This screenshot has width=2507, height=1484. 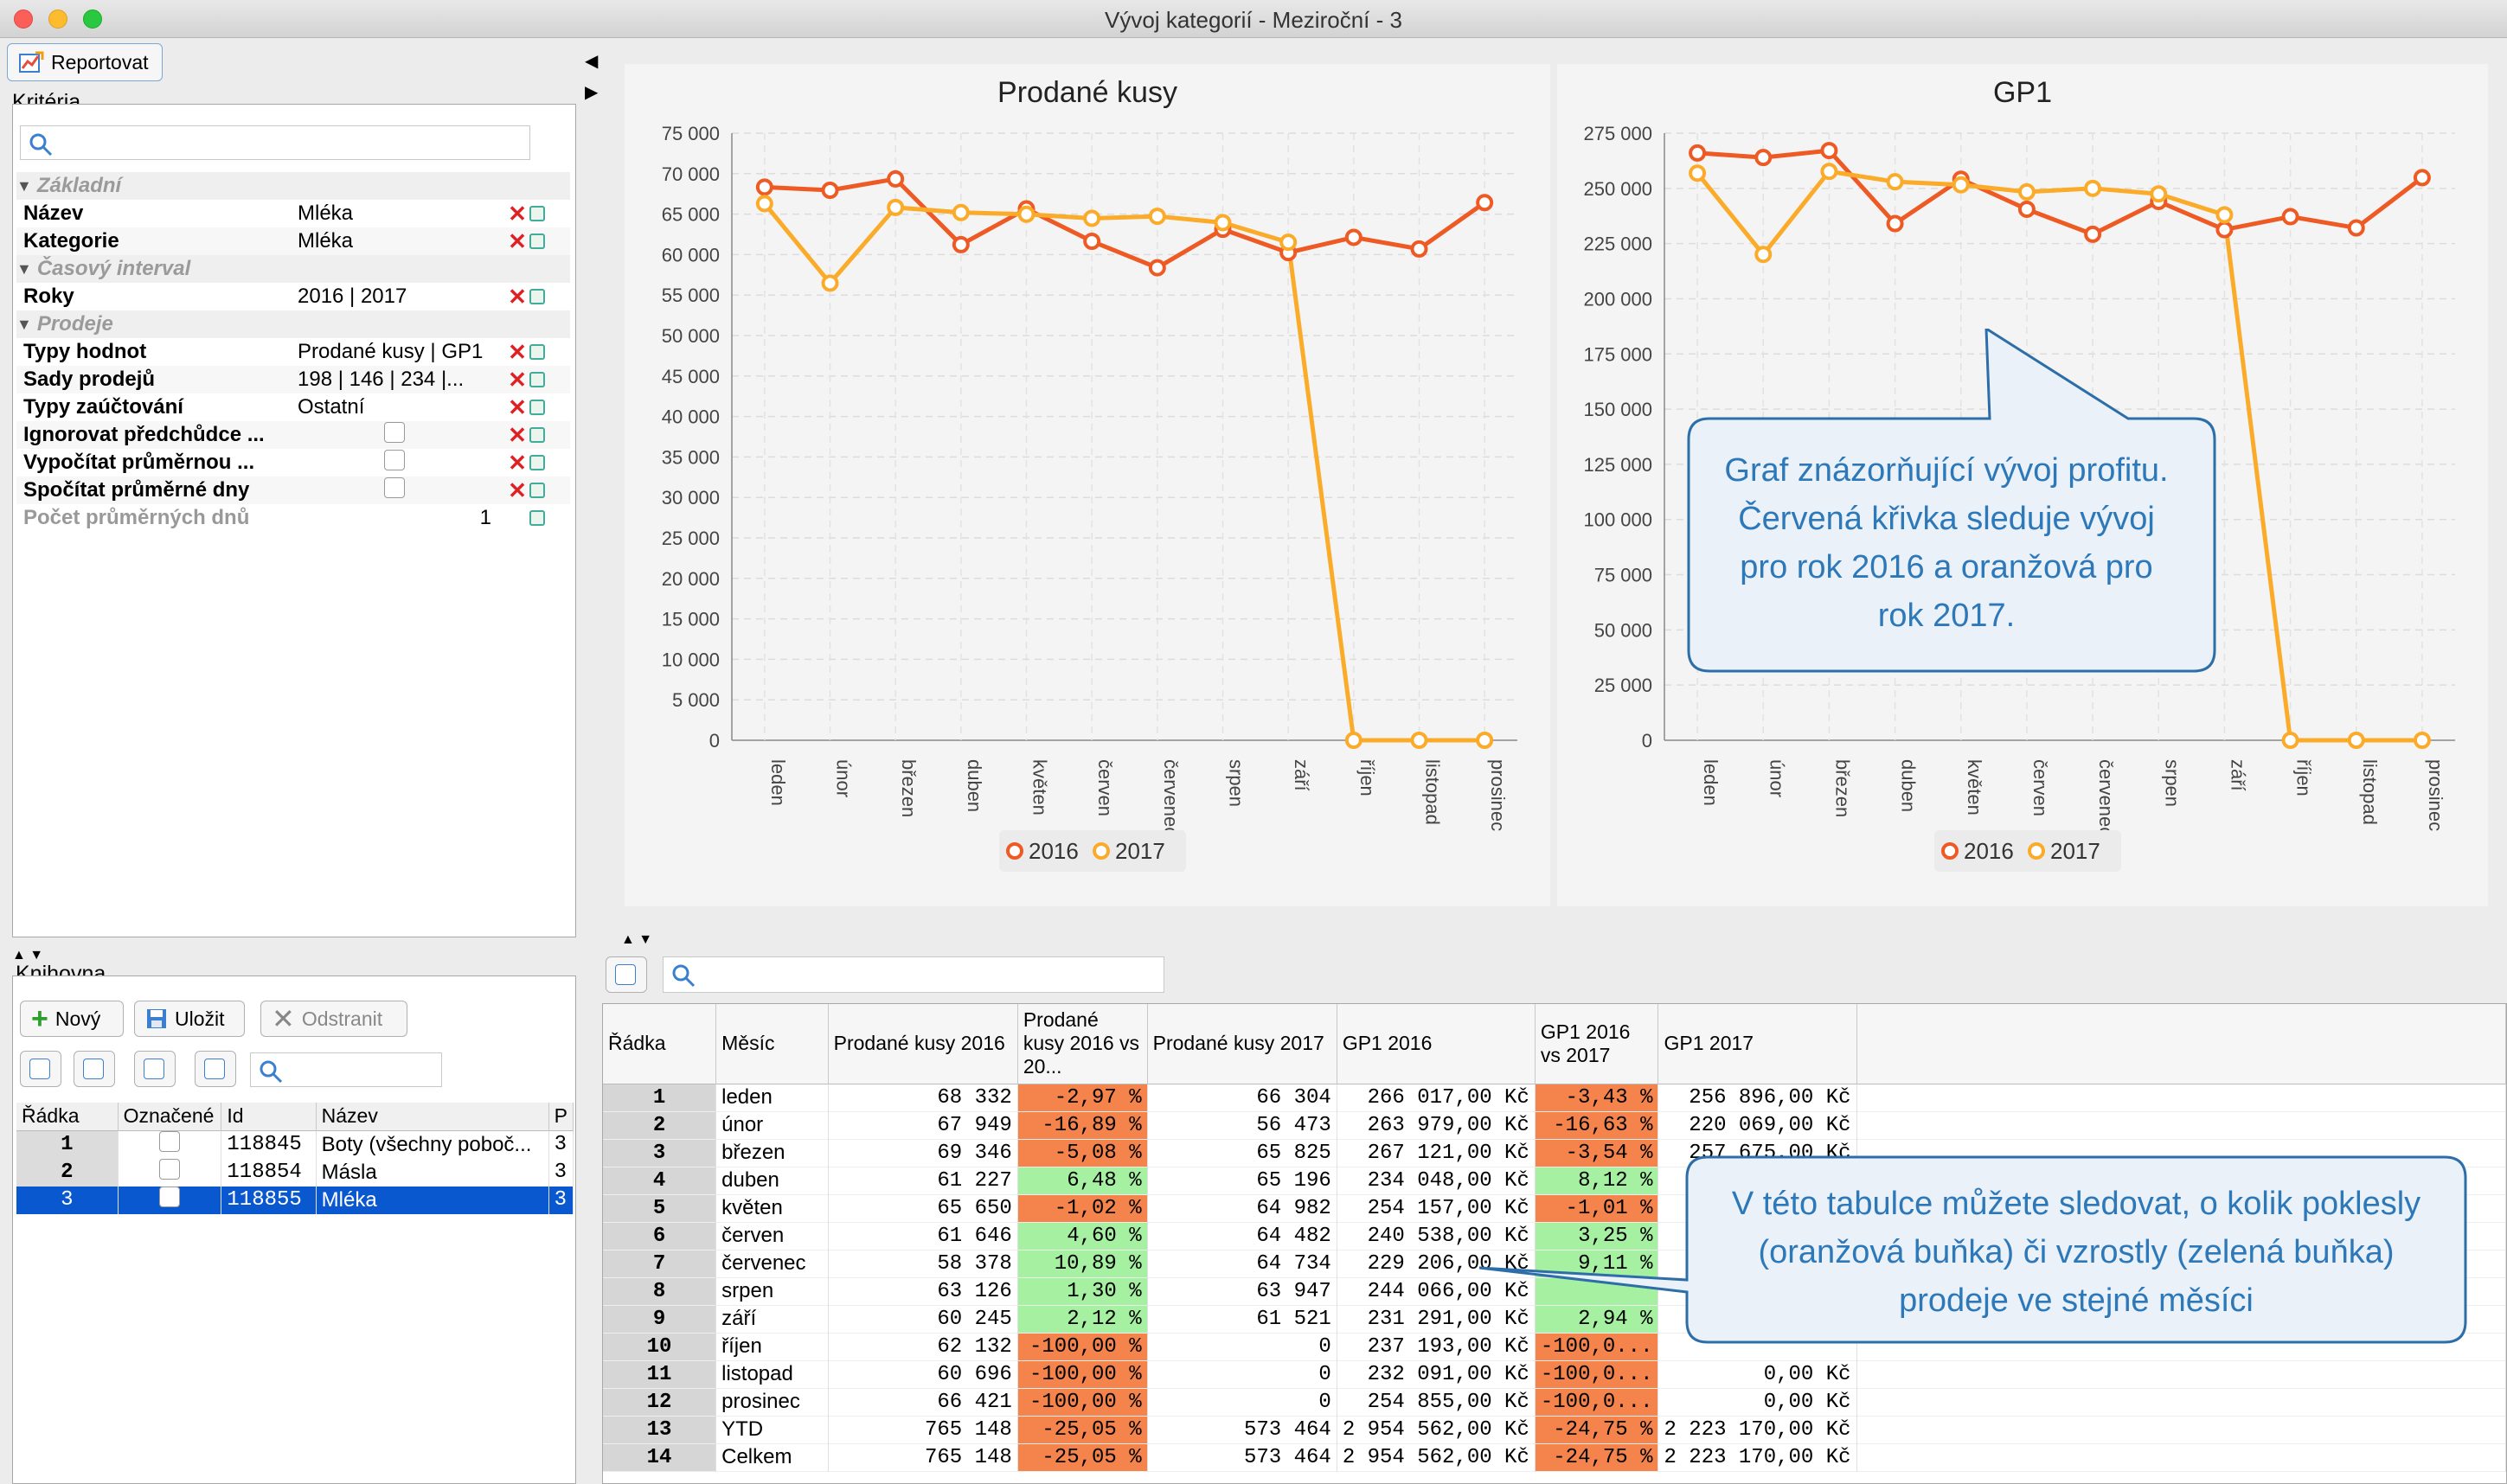 What do you see at coordinates (275, 143) in the screenshot?
I see `criteria-search-input` at bounding box center [275, 143].